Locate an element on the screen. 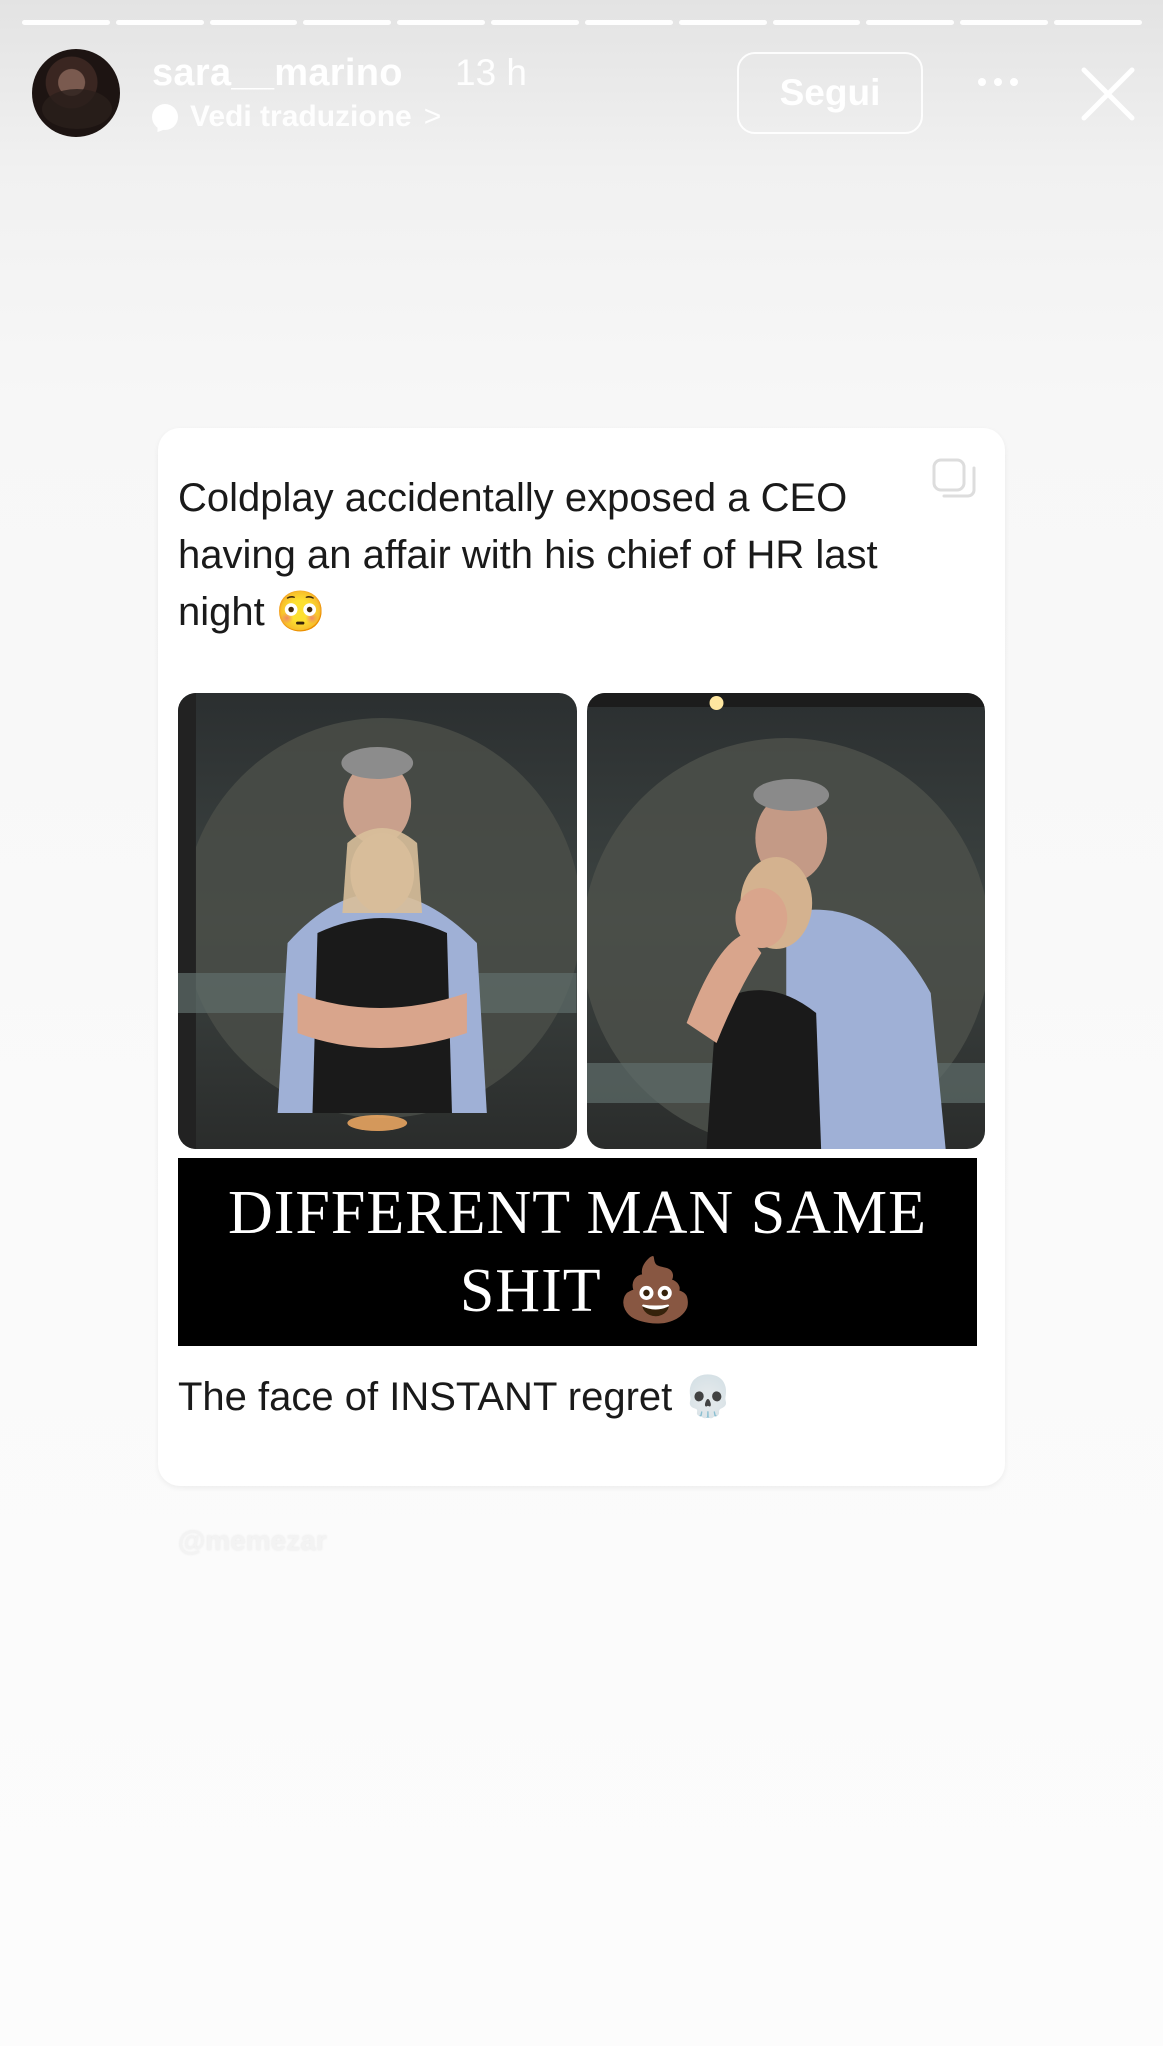  chevron-right-icon: > is located at coordinates (432, 116).